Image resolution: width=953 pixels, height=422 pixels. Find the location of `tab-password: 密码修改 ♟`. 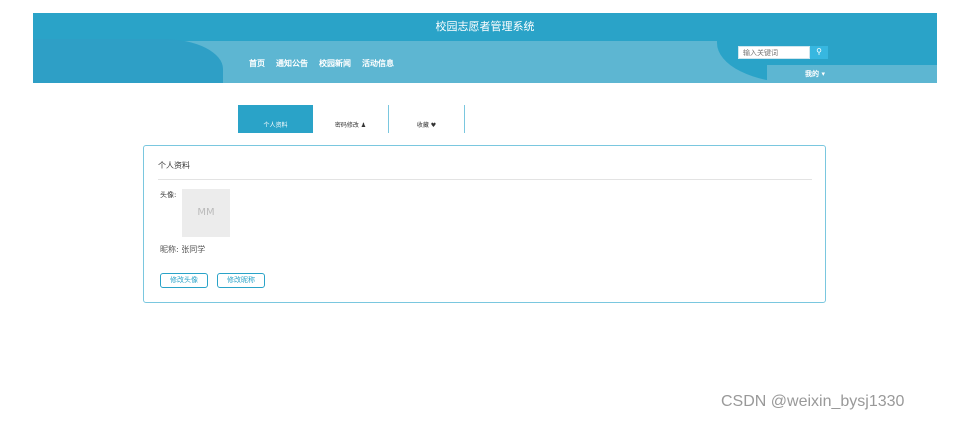

tab-password: 密码修改 ♟ is located at coordinates (350, 119).